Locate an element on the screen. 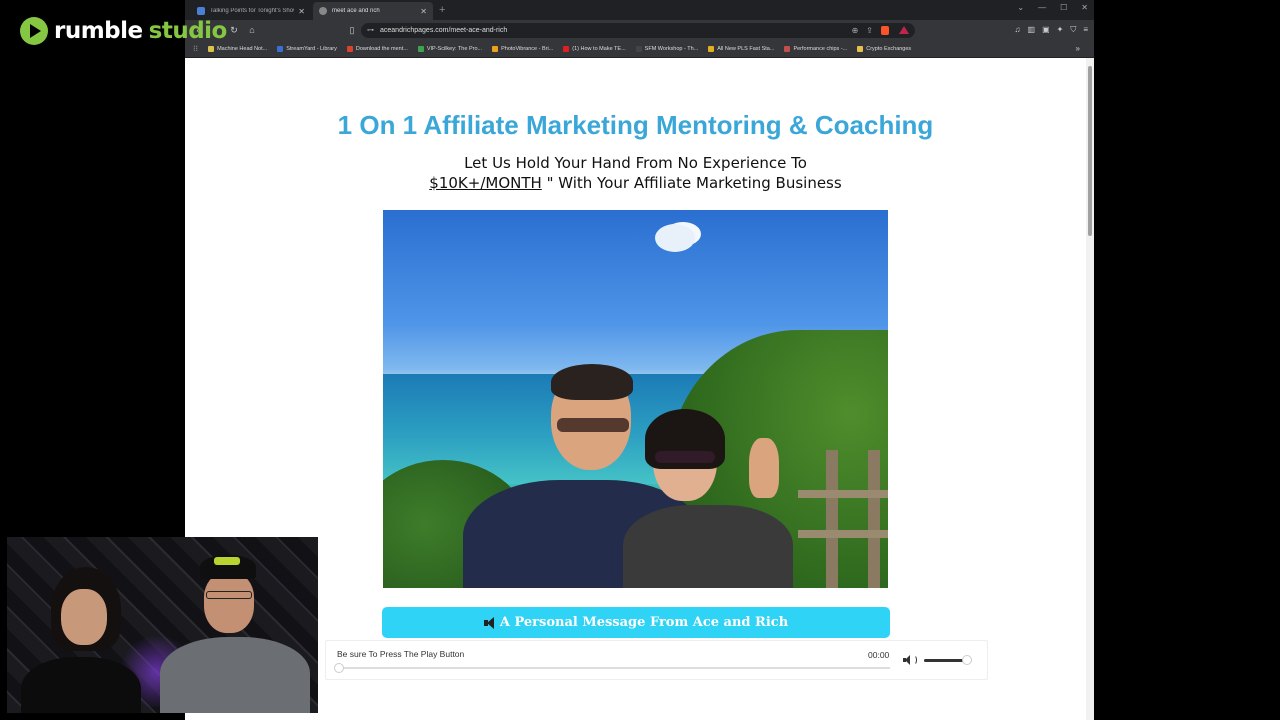 This screenshot has width=1280, height=720. scrollbar-thumb is located at coordinates (1090, 151).